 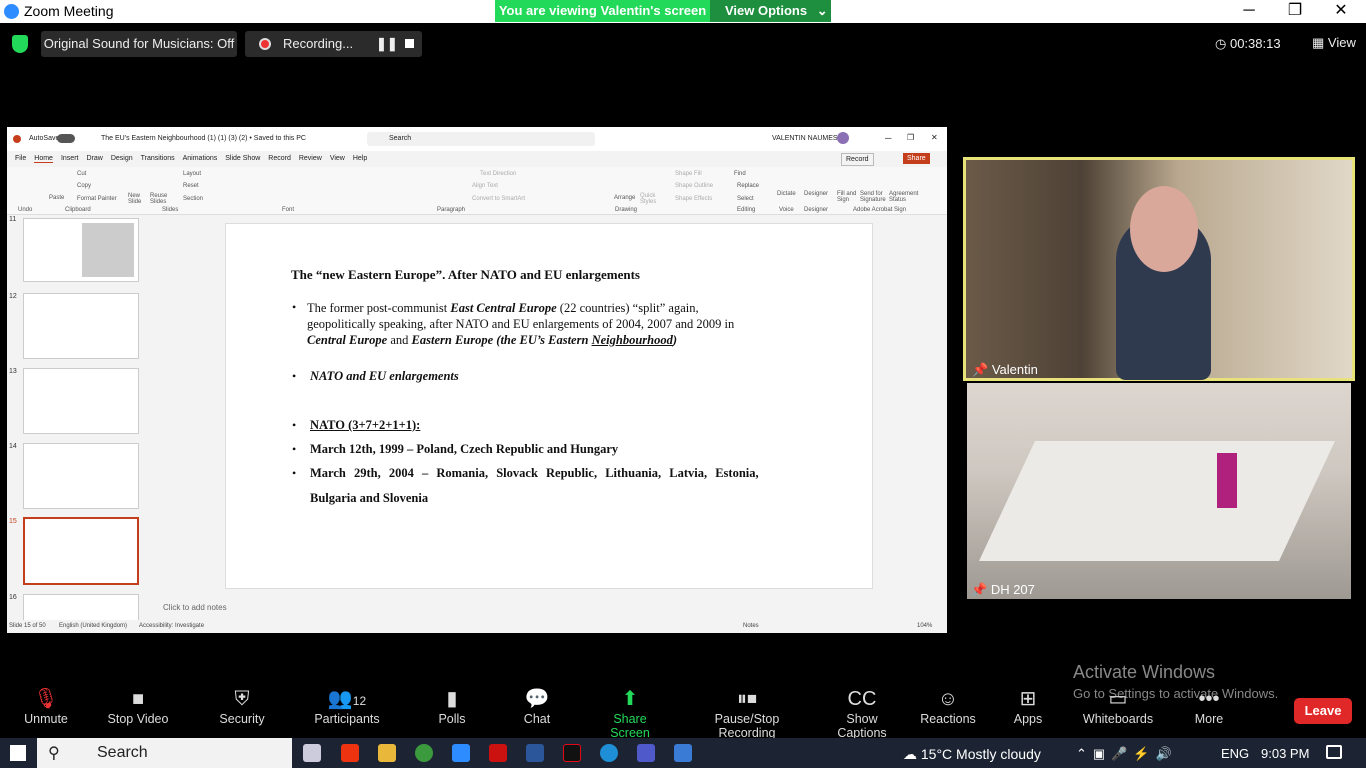 What do you see at coordinates (242, 703) in the screenshot?
I see `security-button: ⛨ Security` at bounding box center [242, 703].